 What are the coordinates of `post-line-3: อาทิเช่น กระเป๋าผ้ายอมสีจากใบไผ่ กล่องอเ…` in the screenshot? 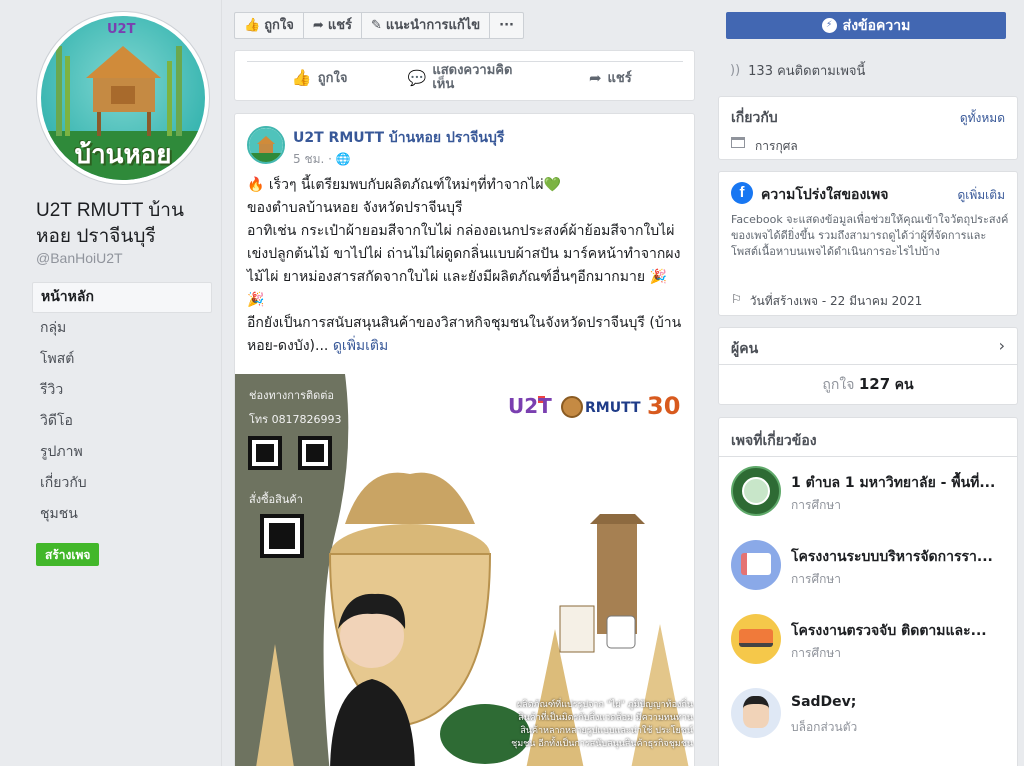 It's located at (464, 254).